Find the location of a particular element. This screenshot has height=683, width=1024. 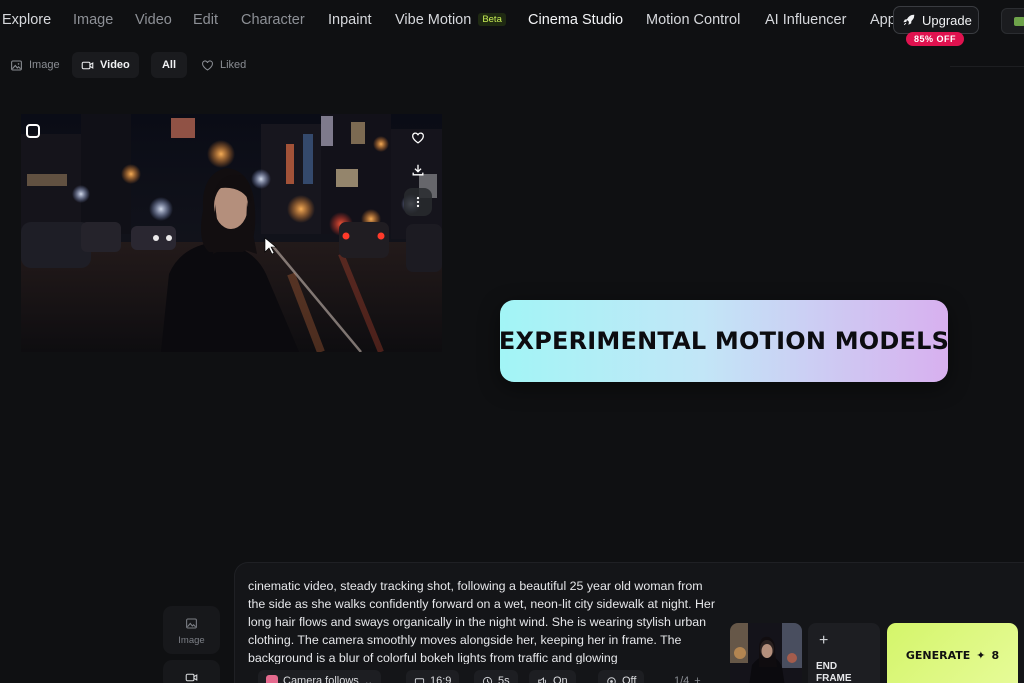

select-checkbox is located at coordinates (33, 131).